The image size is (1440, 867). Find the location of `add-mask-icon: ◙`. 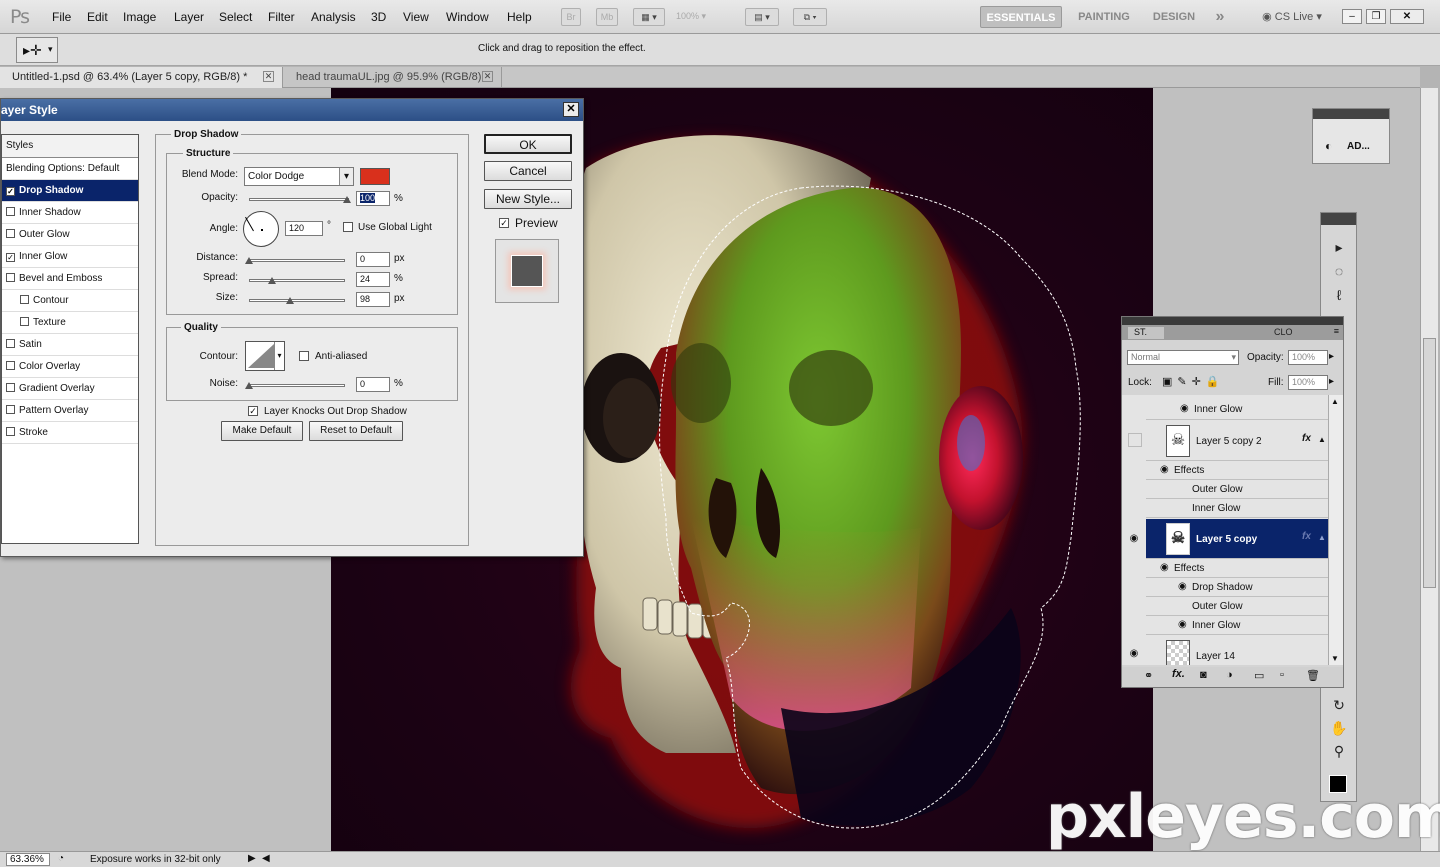

add-mask-icon: ◙ is located at coordinates (1203, 675).